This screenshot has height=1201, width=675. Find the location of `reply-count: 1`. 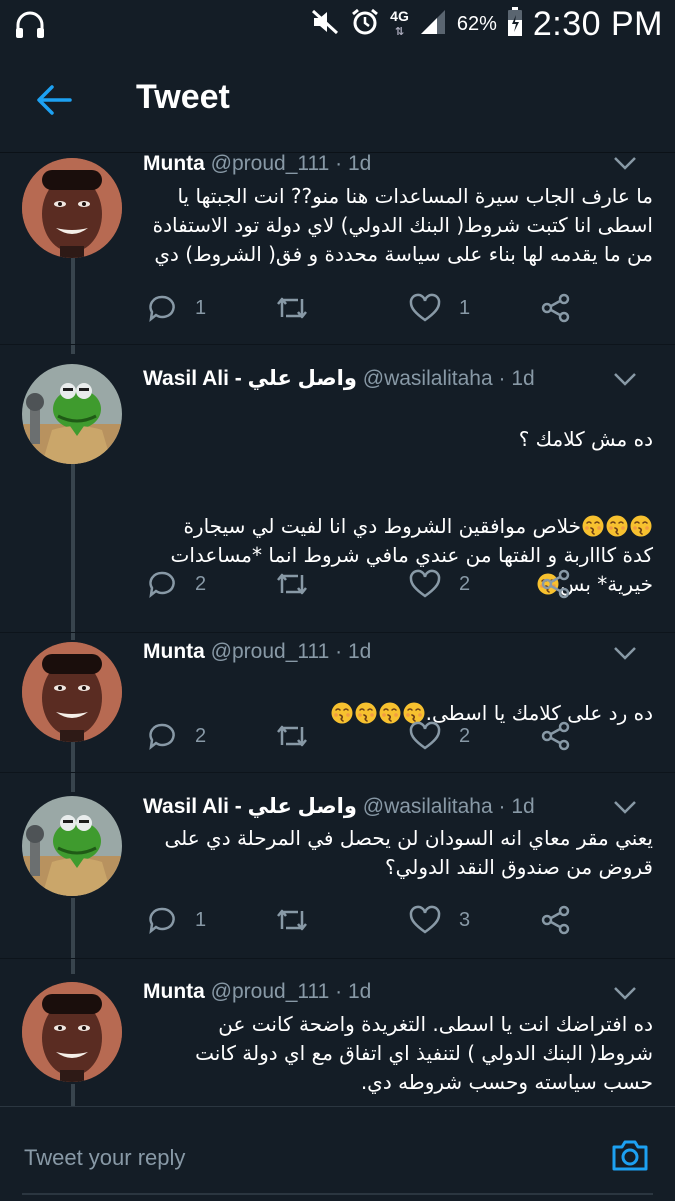

reply-count: 1 is located at coordinates (201, 919).